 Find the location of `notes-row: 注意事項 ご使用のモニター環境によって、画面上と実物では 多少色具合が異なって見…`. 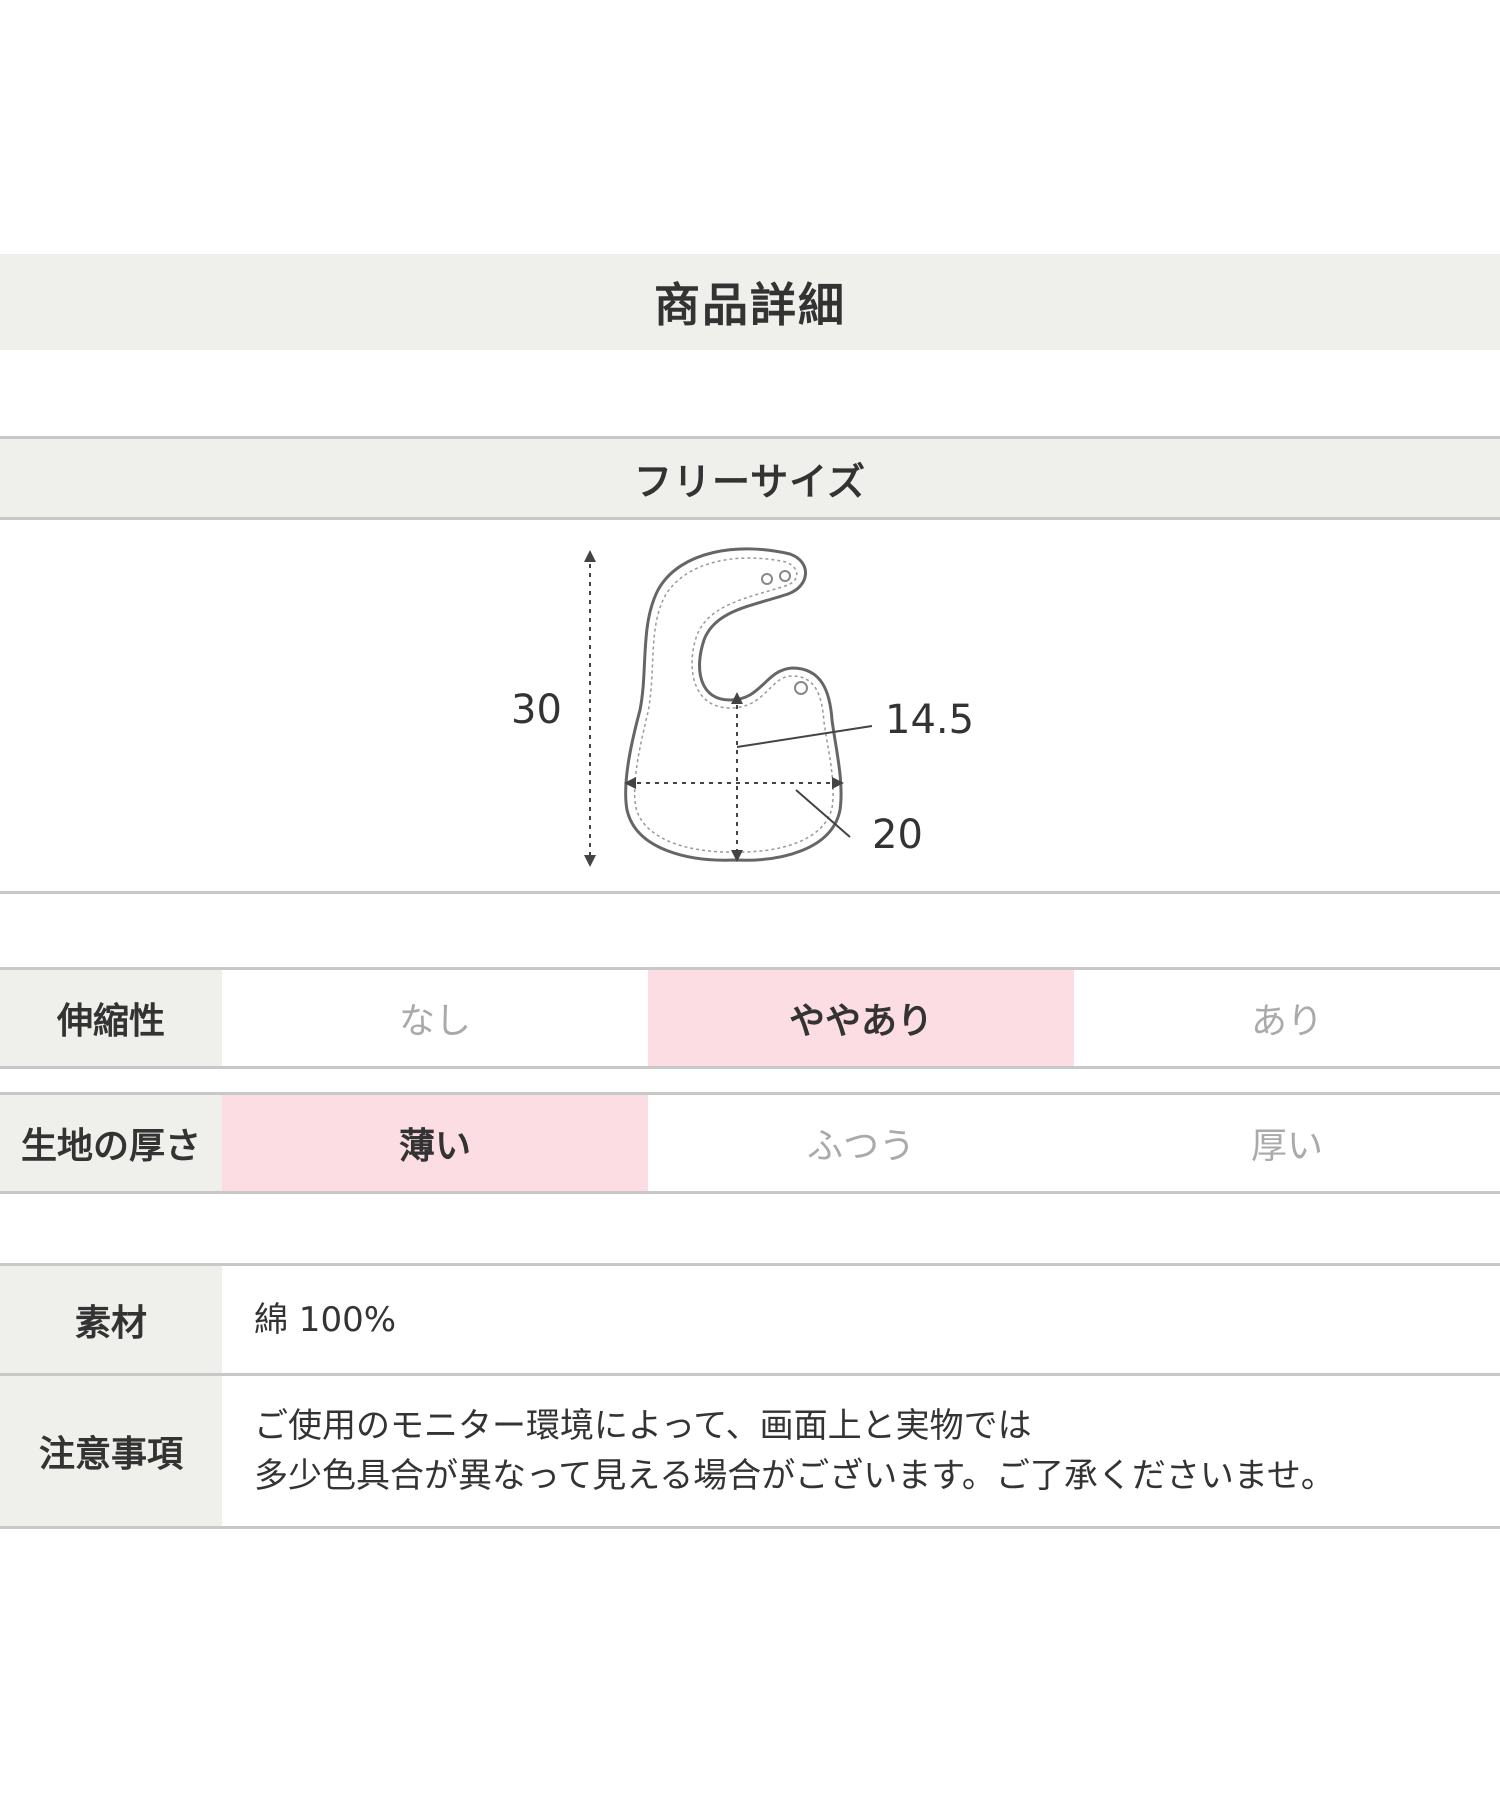

notes-row: 注意事項 ご使用のモニター環境によって、画面上と実物では 多少色具合が異なって見… is located at coordinates (750, 1449).